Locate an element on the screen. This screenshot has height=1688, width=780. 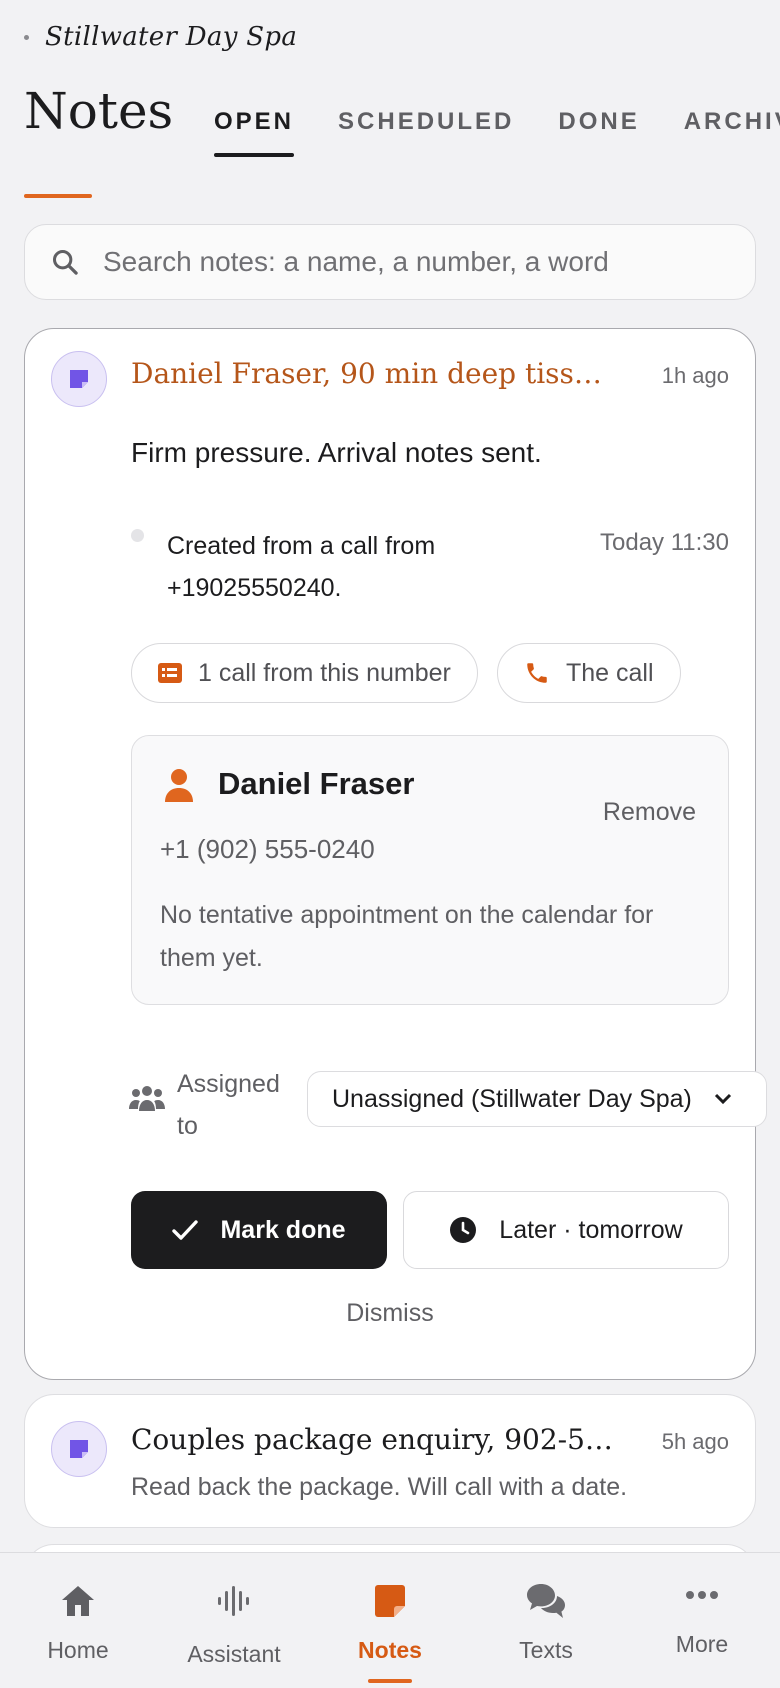
brand-header: Stillwater Day Spa is located at coordinates (160, 37).